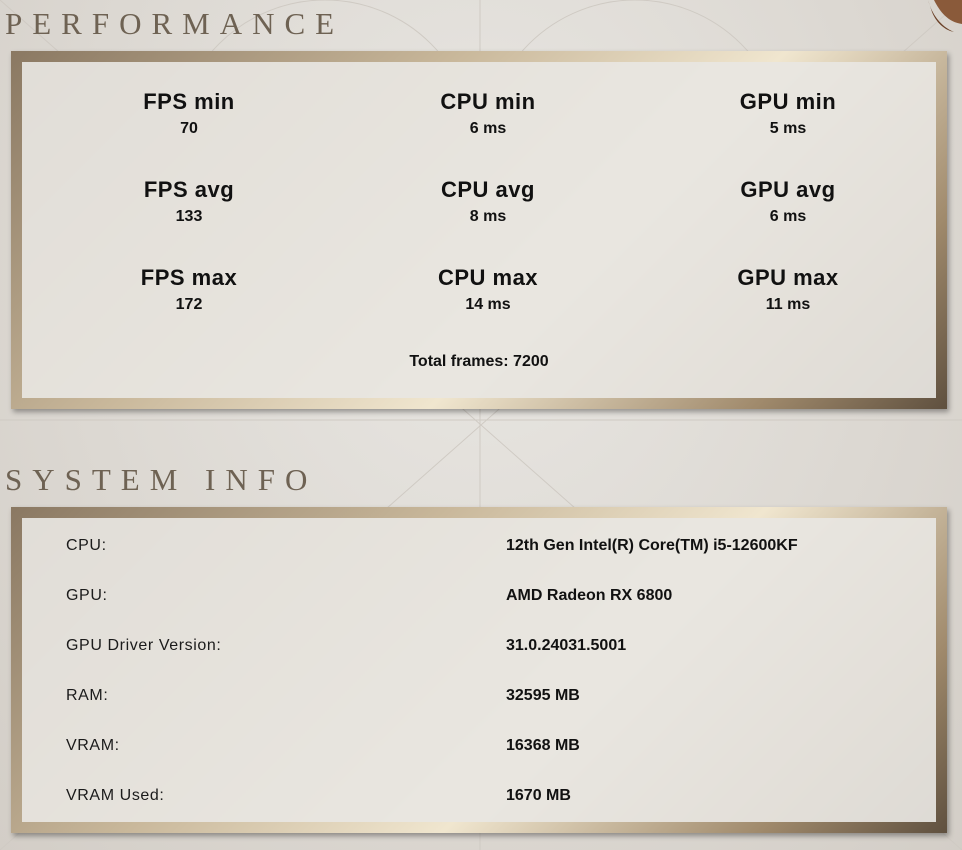  I want to click on stat-fps-min: FPS min 70, so click(189, 113).